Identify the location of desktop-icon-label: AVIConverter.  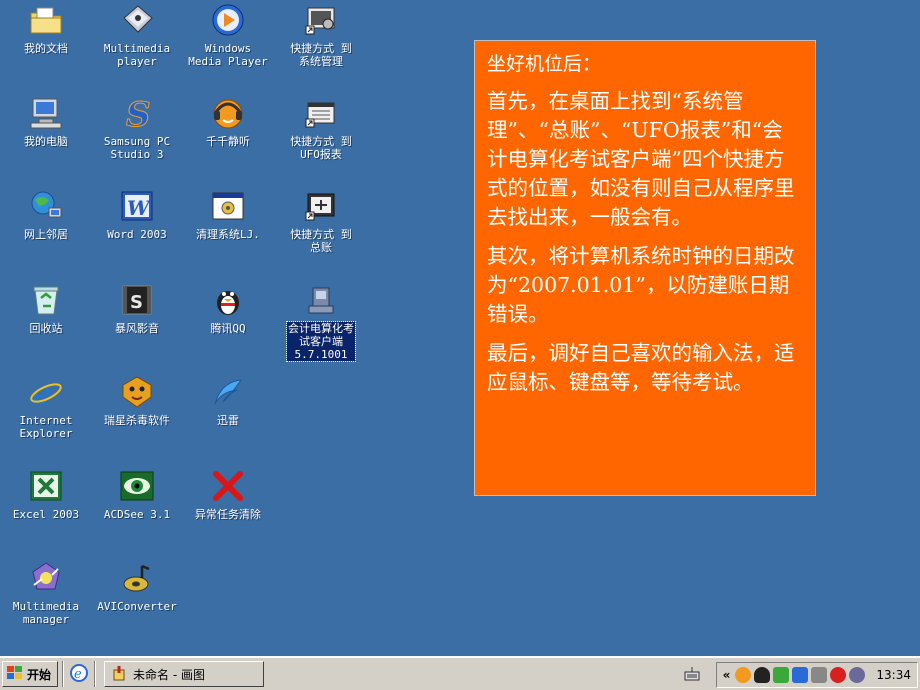
(137, 606).